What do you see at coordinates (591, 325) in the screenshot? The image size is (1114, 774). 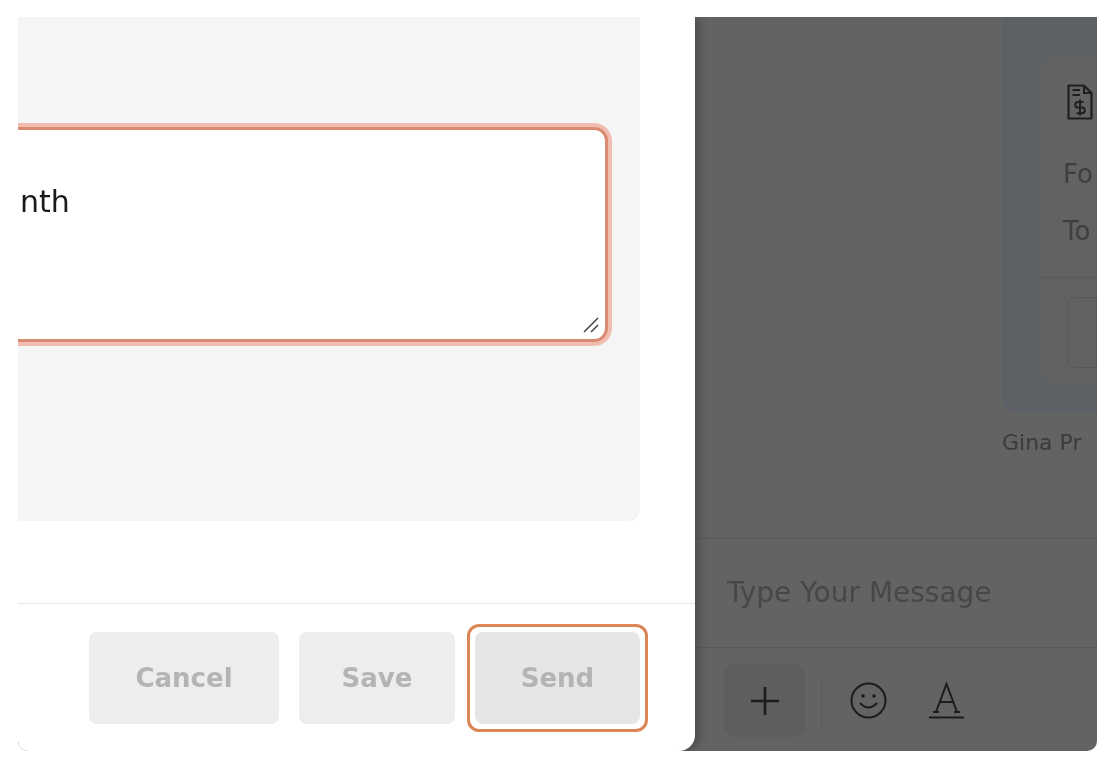 I see `resize-handle-icon` at bounding box center [591, 325].